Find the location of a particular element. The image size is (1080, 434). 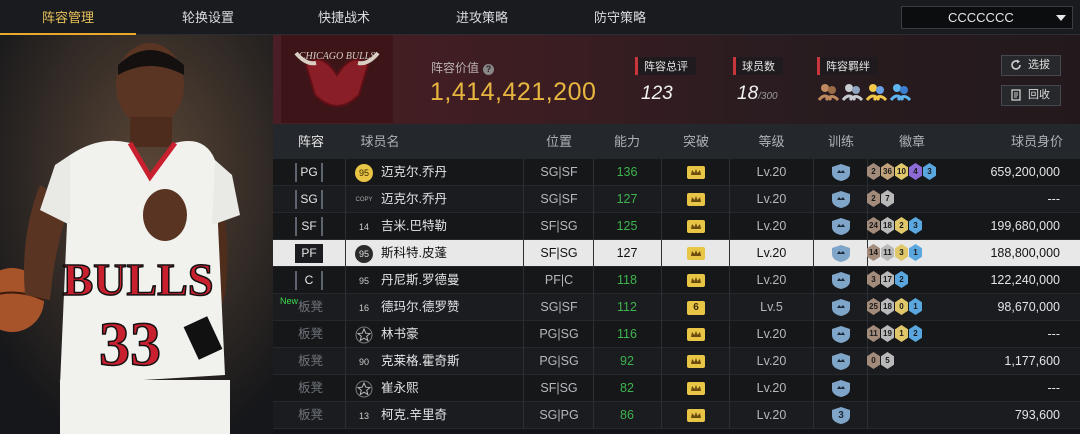

svg-text: BULLS is located at coordinates (138, 279).